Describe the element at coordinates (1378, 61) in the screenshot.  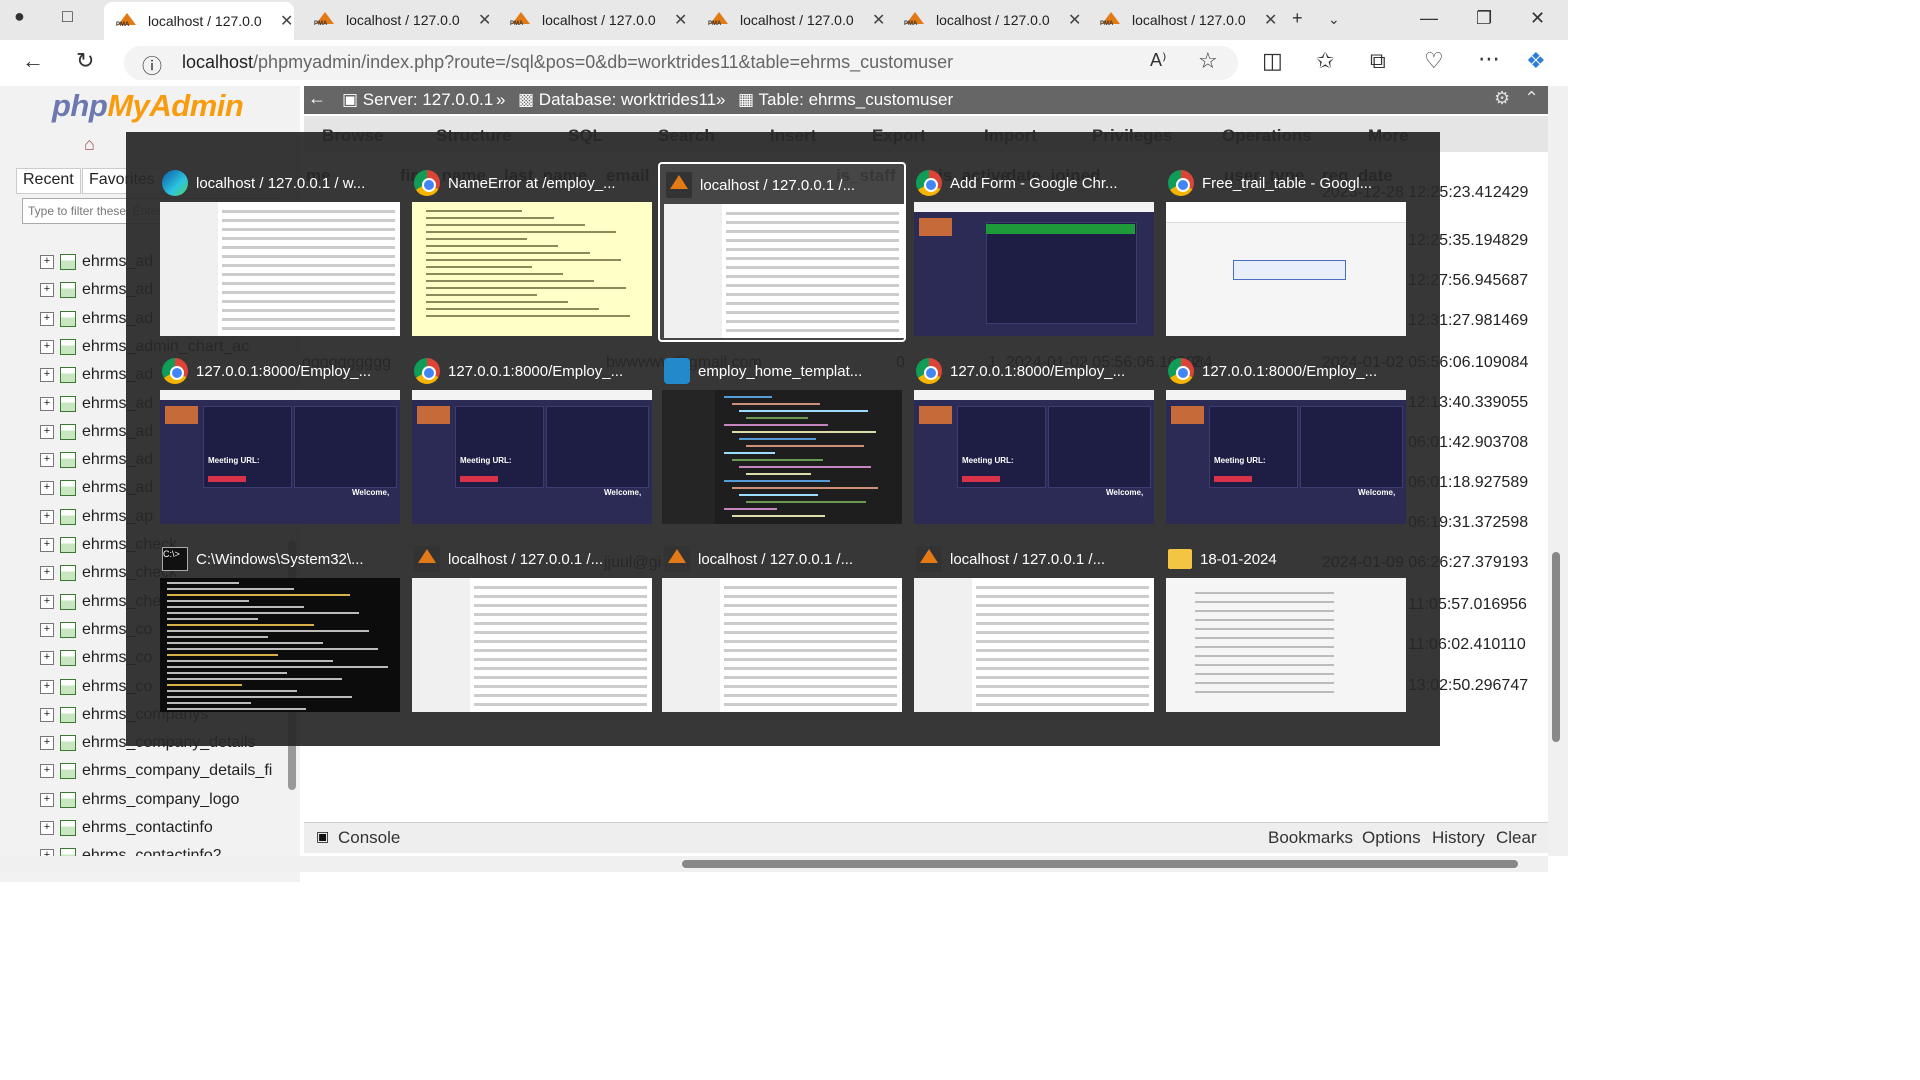
I see `collections-icon: ⧉` at that location.